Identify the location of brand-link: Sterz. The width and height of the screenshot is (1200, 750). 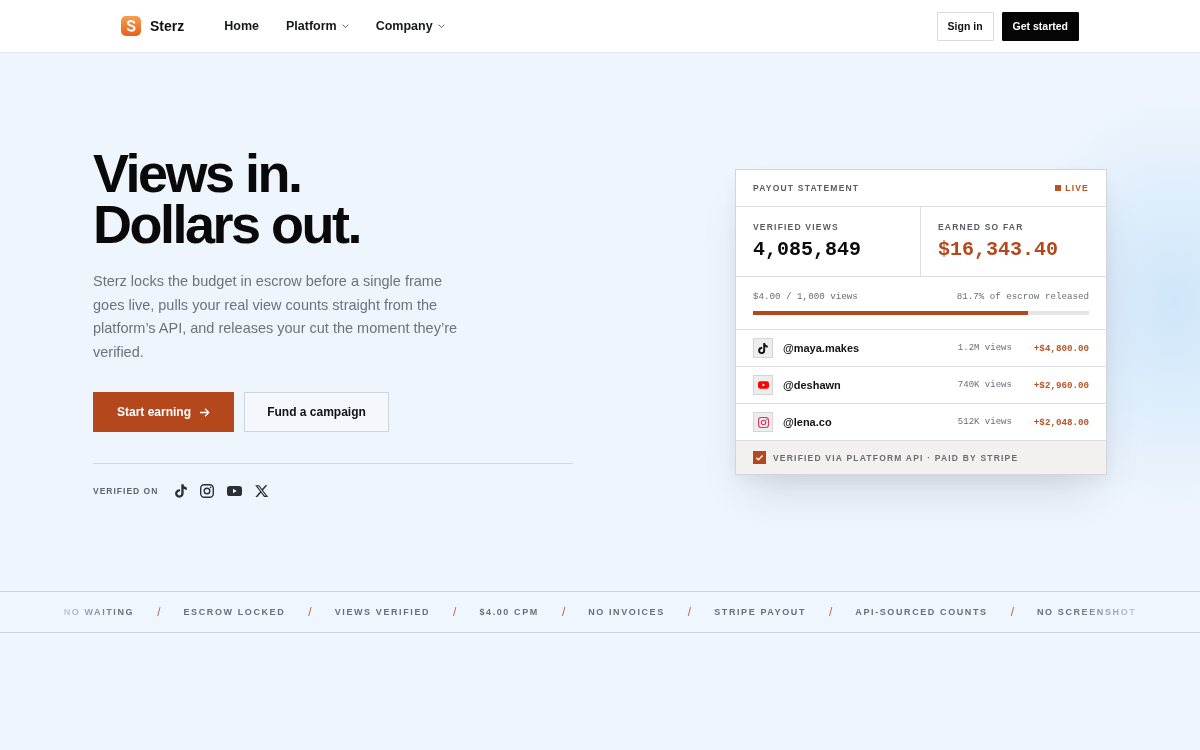
(153, 26).